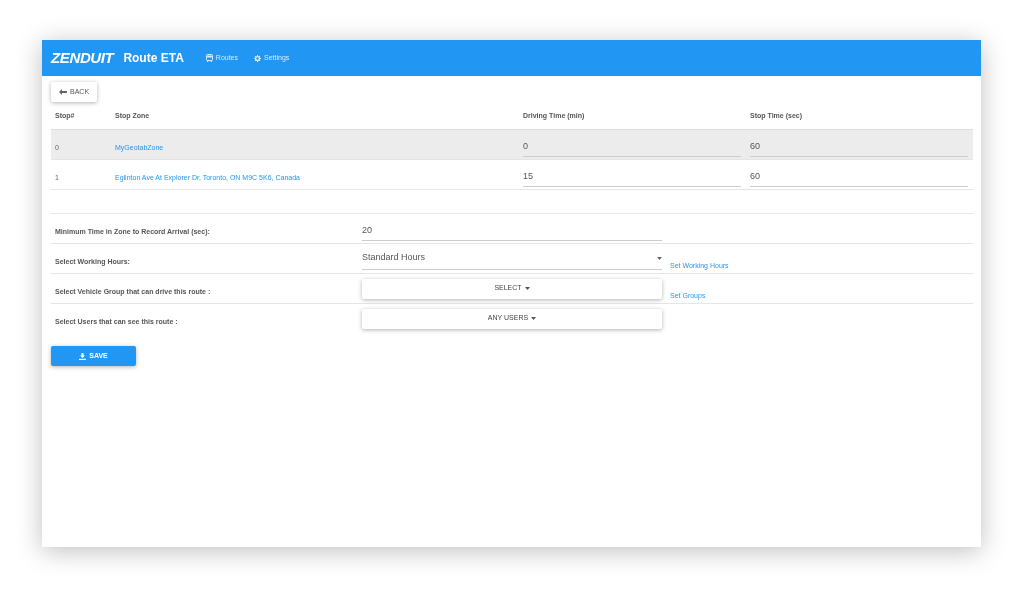  I want to click on arrow-left-icon, so click(63, 92).